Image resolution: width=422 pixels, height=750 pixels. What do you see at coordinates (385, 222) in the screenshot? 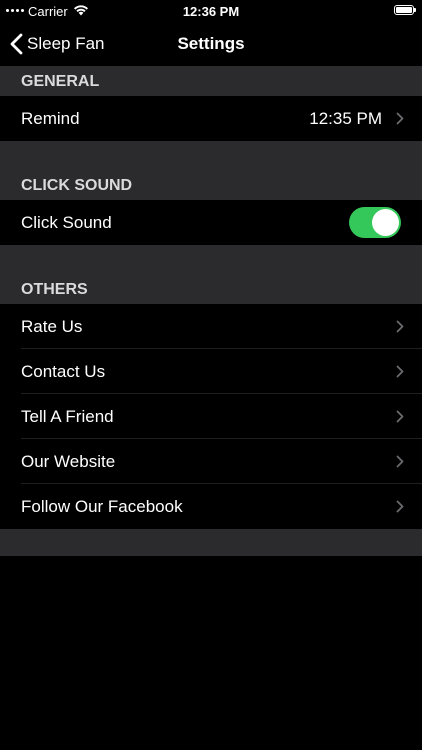
I see `toggle-knob` at bounding box center [385, 222].